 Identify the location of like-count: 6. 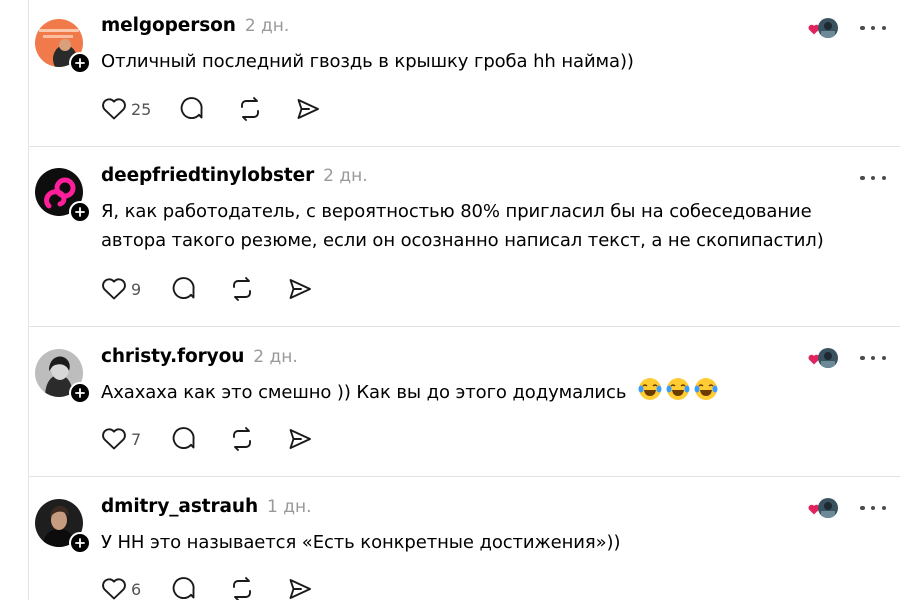
(136, 589).